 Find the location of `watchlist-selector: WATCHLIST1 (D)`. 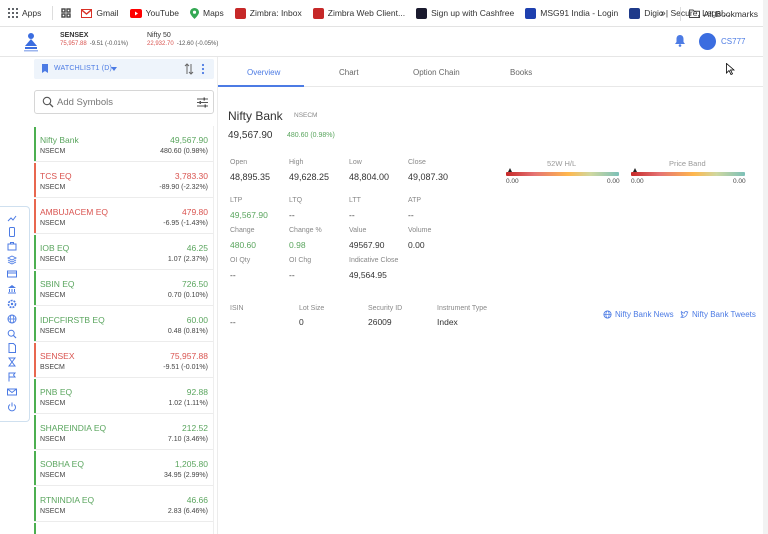

watchlist-selector: WATCHLIST1 (D) is located at coordinates (124, 69).